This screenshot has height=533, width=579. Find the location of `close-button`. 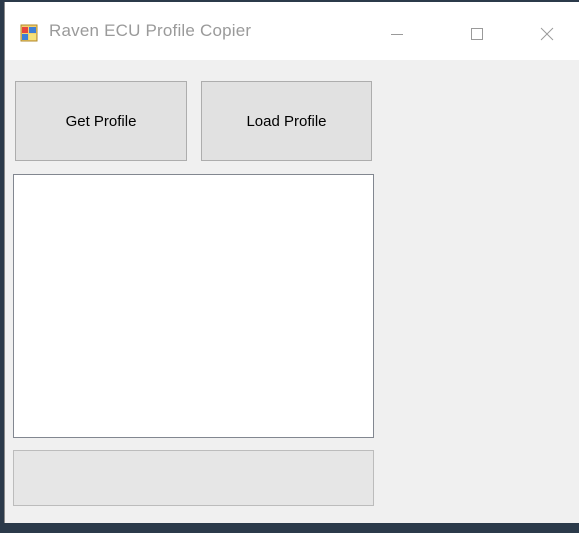

close-button is located at coordinates (547, 34).